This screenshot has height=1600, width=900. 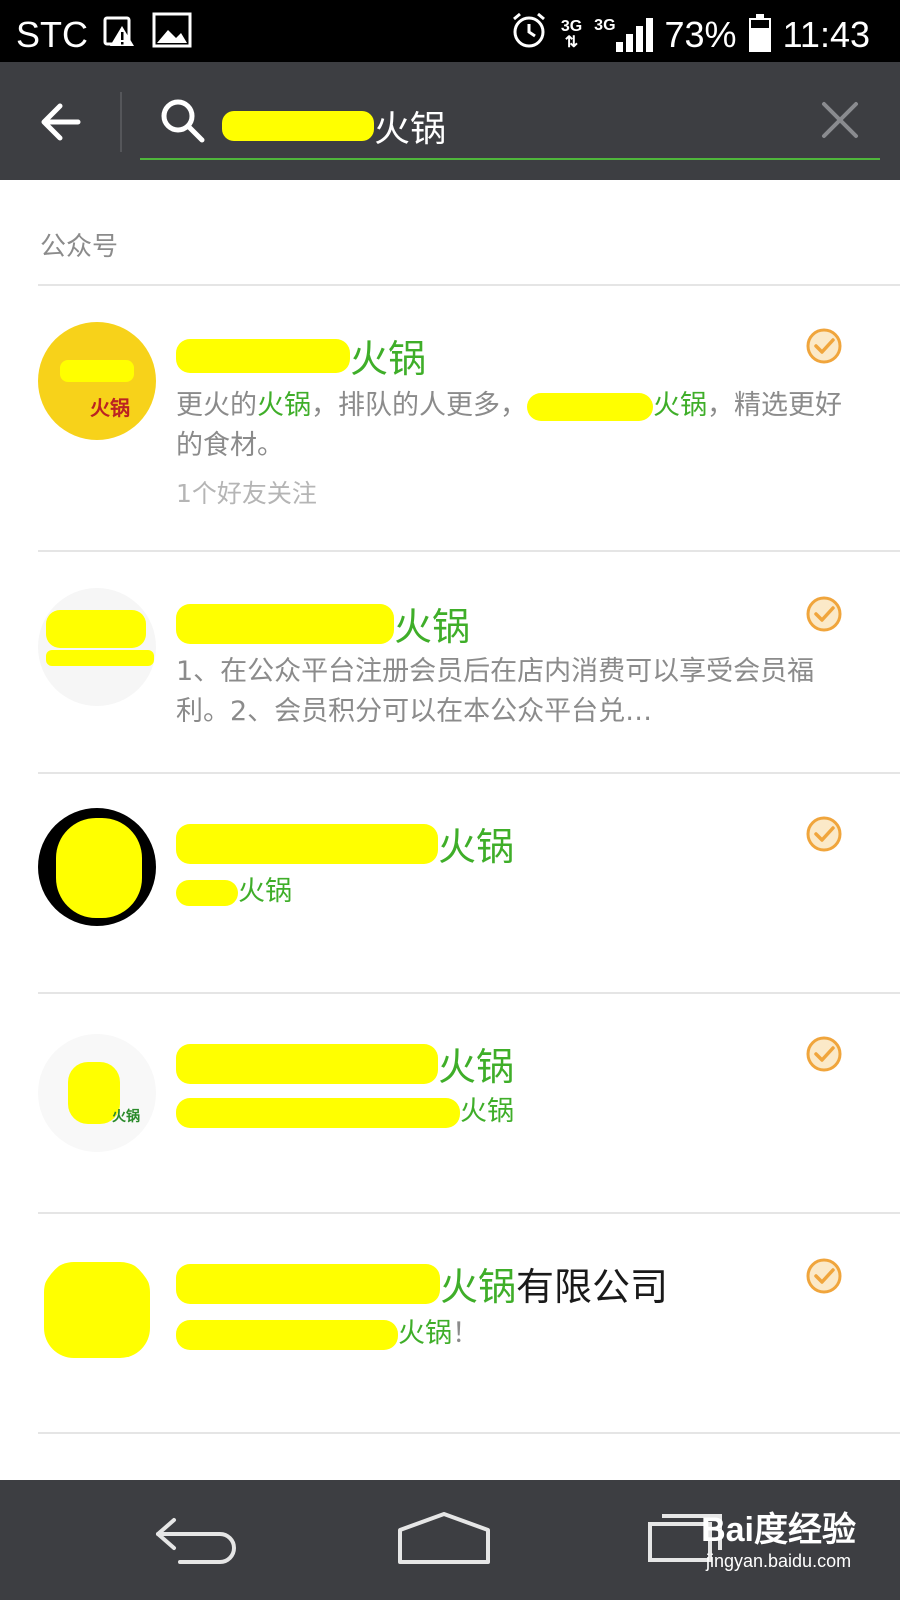 I want to click on close-icon, so click(x=840, y=120).